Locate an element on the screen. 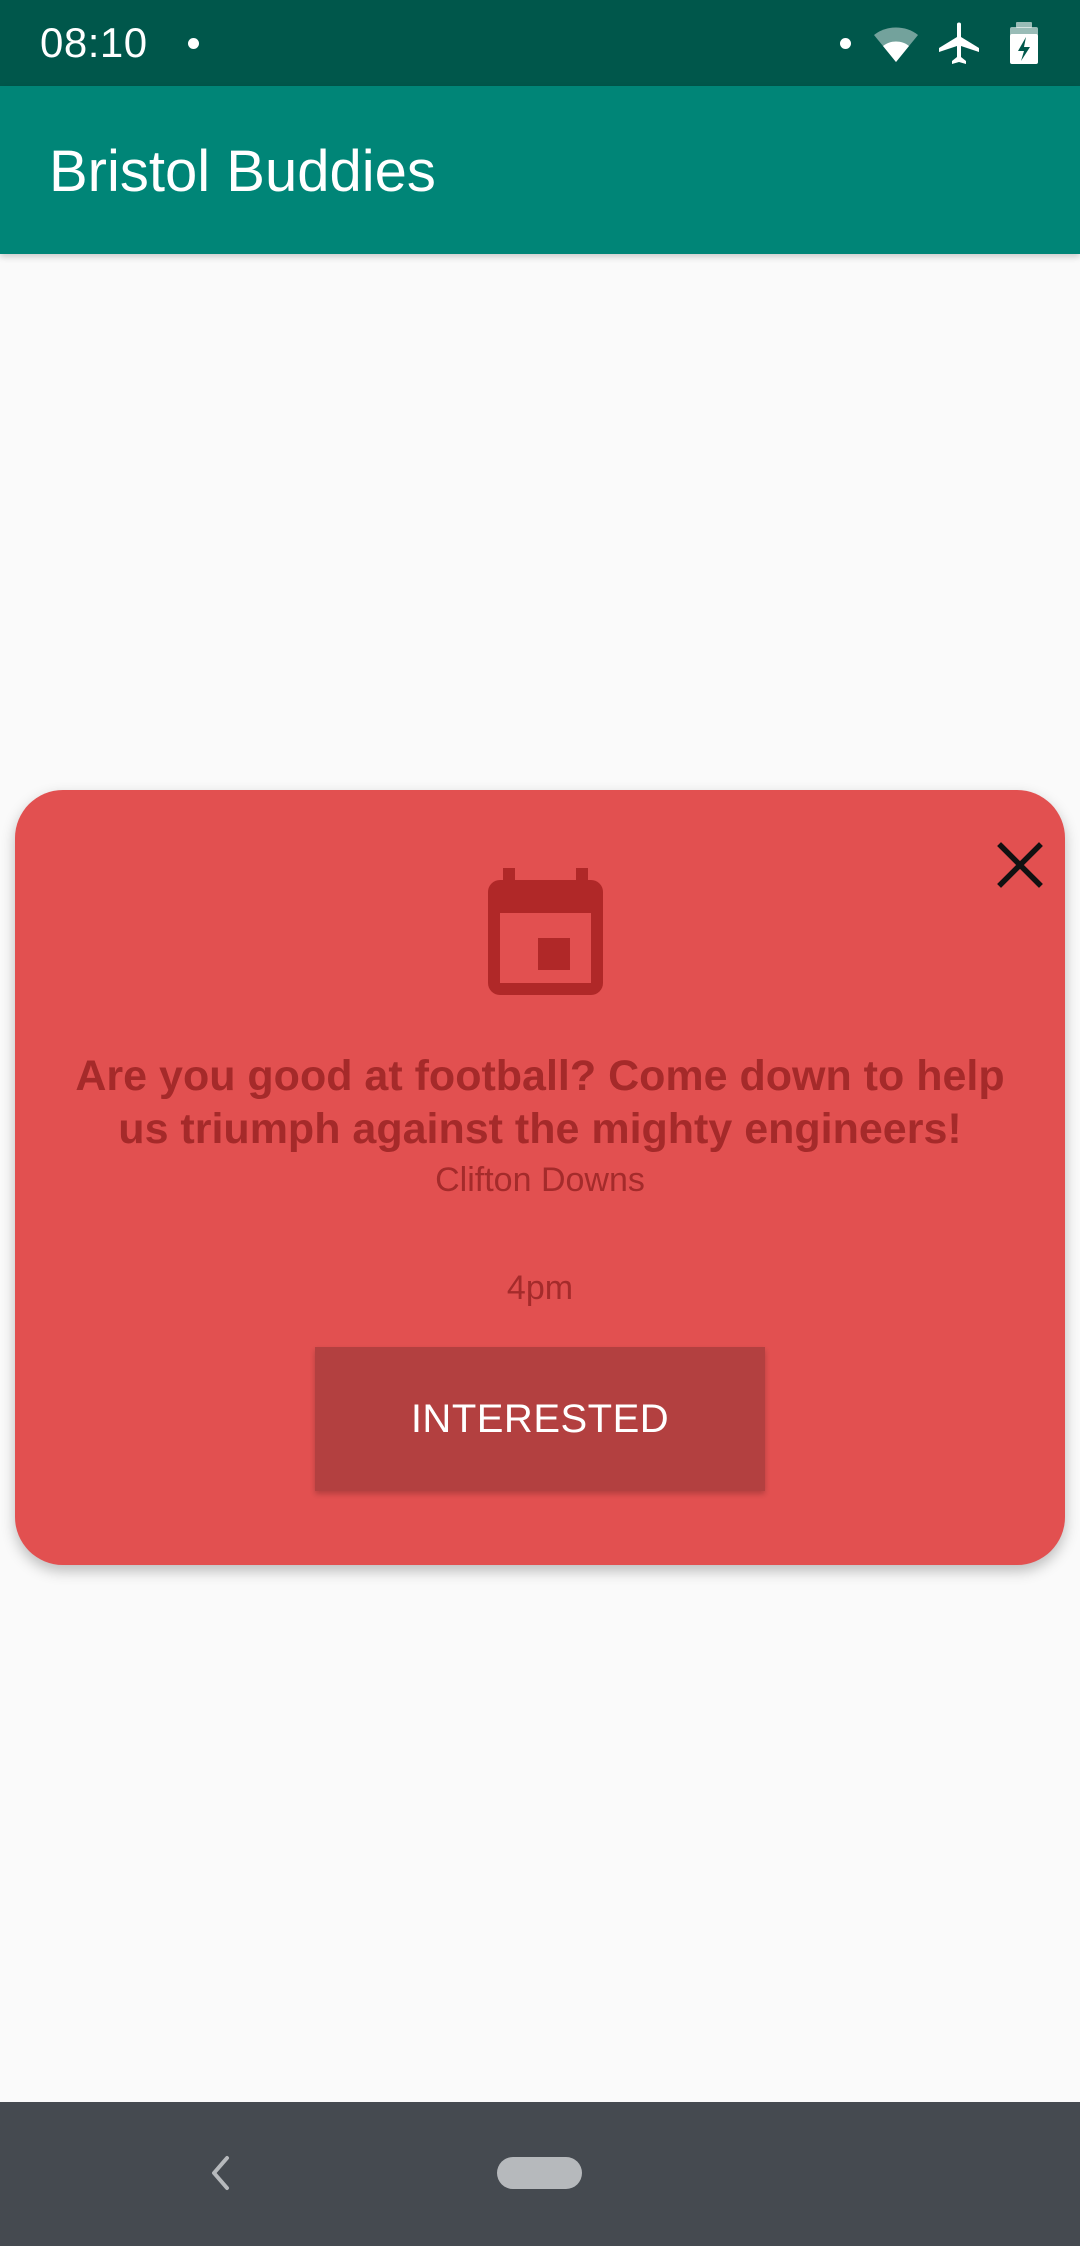  airplane-icon is located at coordinates (959, 43).